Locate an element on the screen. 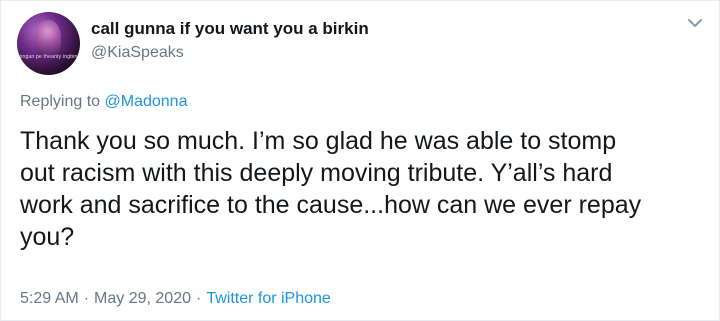 The width and height of the screenshot is (720, 321). tweet-source-link: Twitter for iPhone is located at coordinates (268, 298).